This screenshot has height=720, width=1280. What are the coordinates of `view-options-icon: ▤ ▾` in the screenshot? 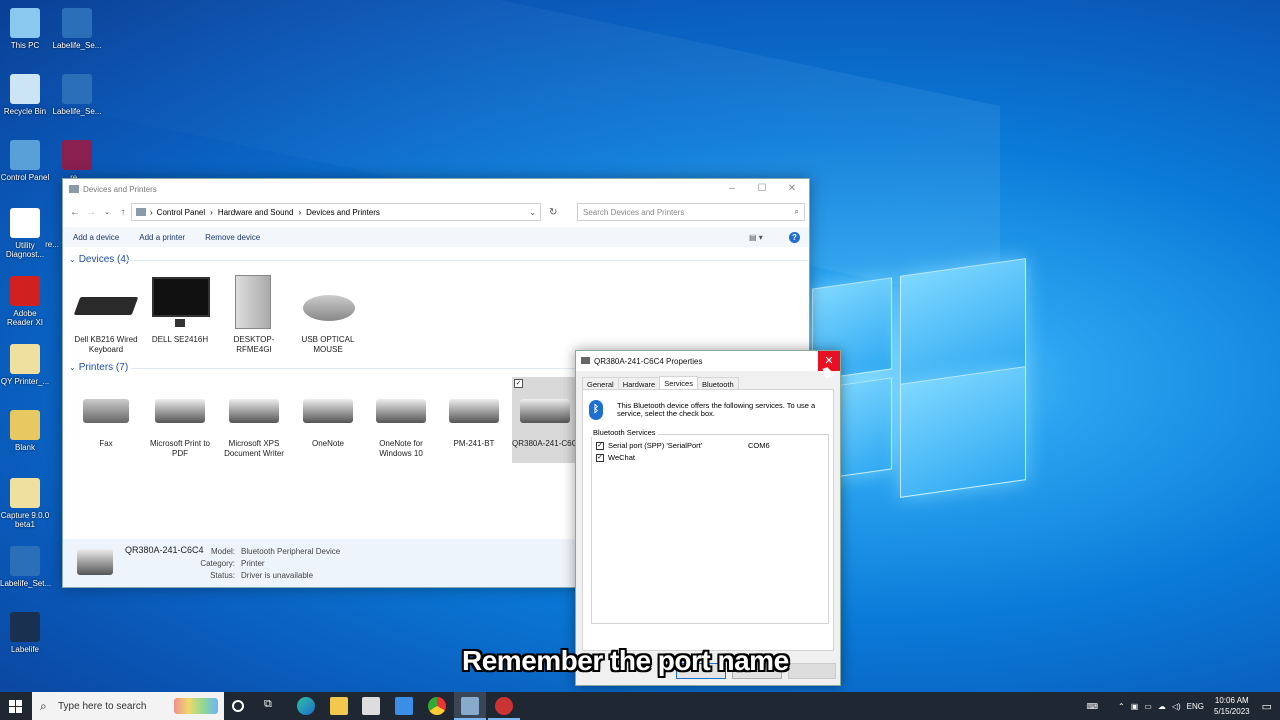 It's located at (756, 237).